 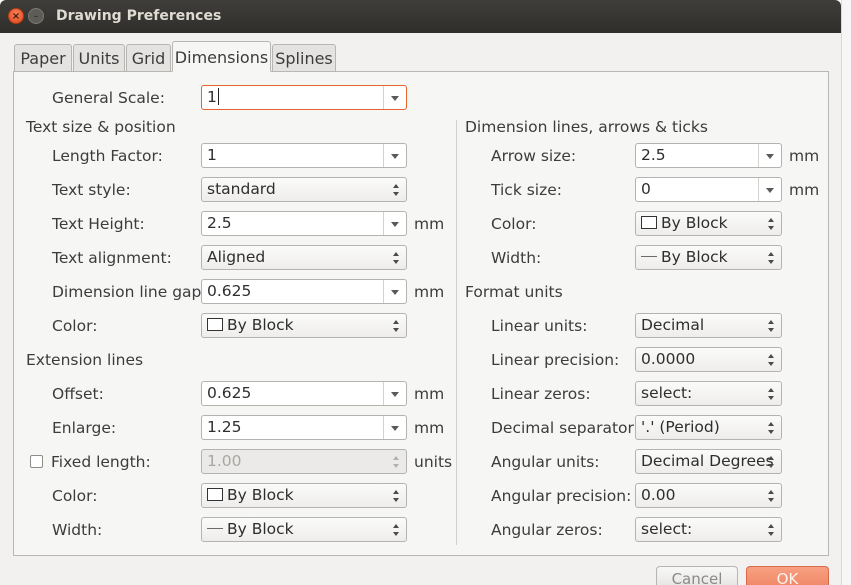 I want to click on tab-splines: Splines, so click(x=304, y=58).